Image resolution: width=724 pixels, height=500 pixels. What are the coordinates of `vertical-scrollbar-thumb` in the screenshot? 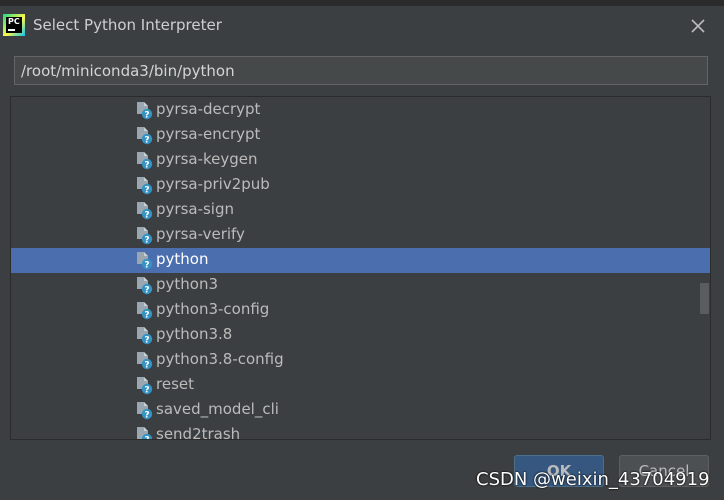 It's located at (704, 298).